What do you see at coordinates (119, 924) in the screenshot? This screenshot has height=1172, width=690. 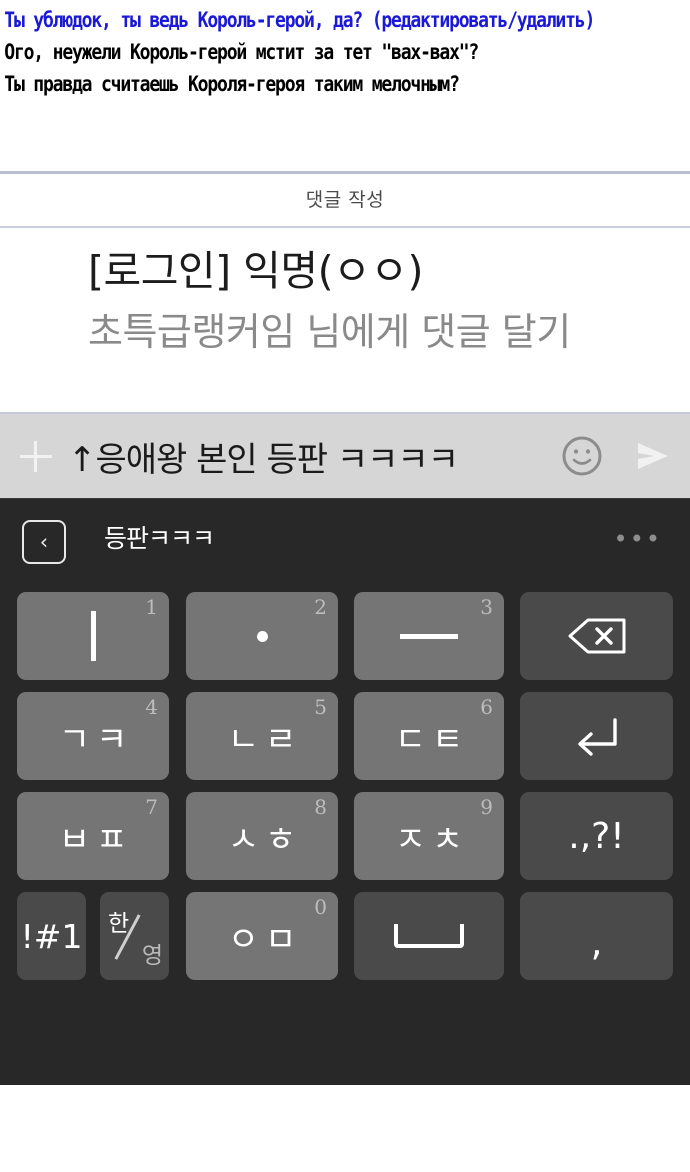 I see `toggle-han-label: 한` at bounding box center [119, 924].